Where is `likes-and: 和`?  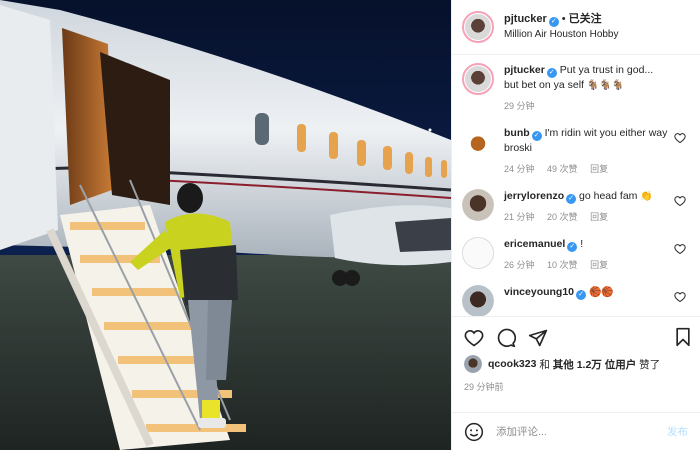
likes-and: 和 is located at coordinates (544, 364).